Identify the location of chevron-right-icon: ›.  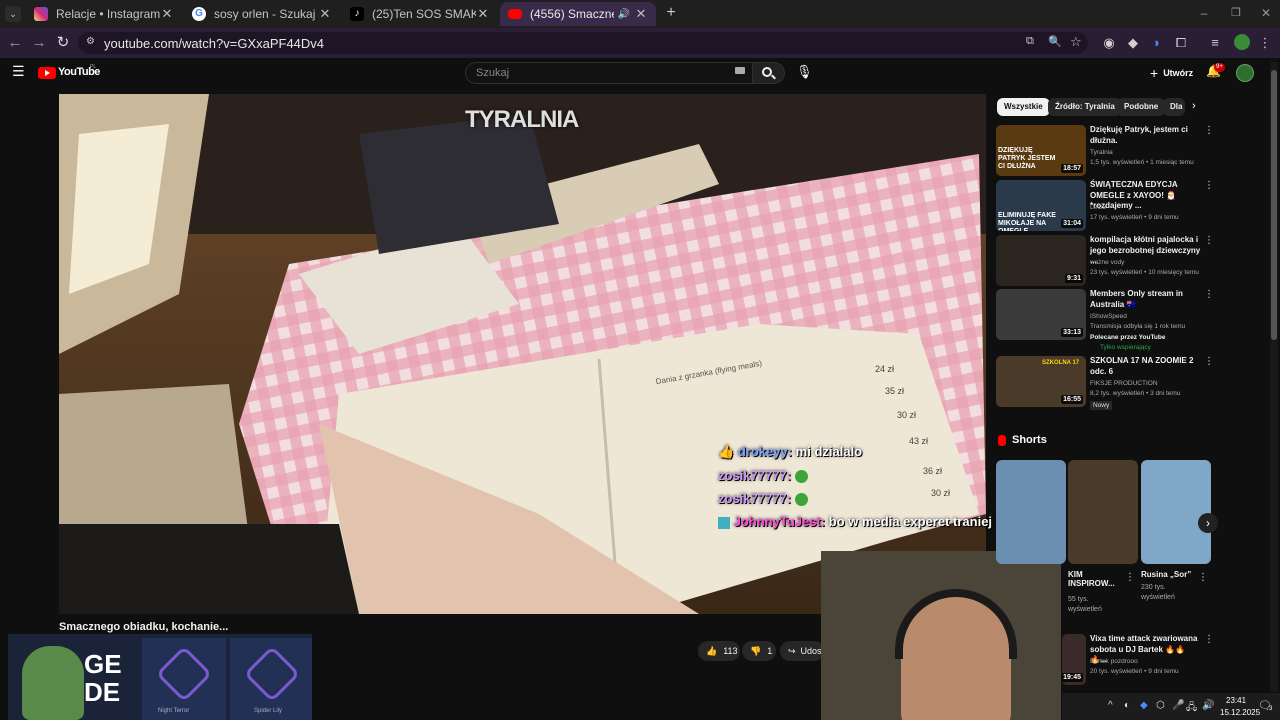
(1194, 106).